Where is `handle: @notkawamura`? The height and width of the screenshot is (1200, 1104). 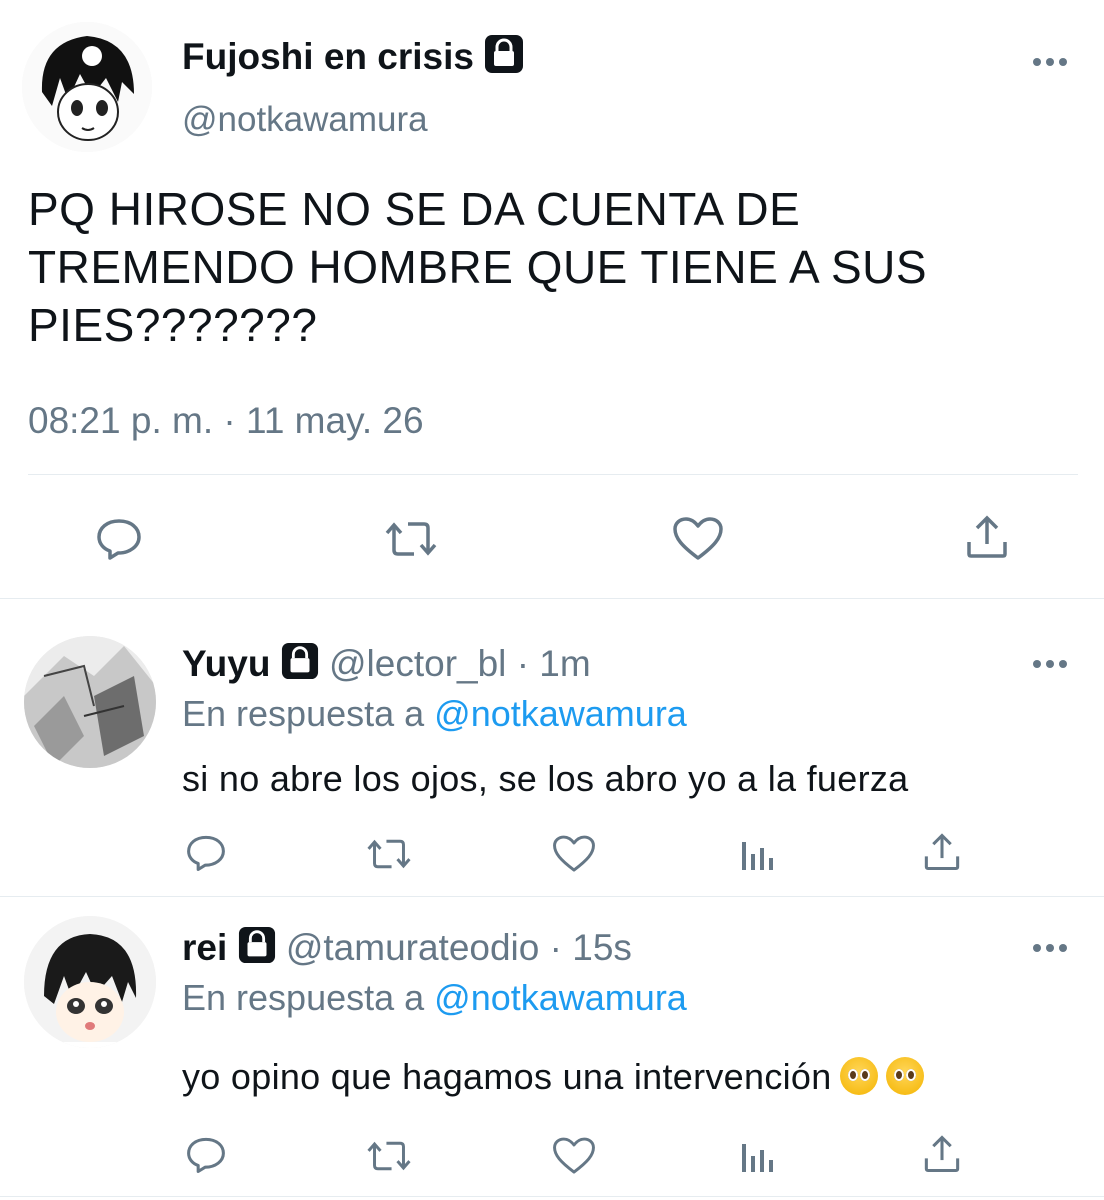 handle: @notkawamura is located at coordinates (305, 120).